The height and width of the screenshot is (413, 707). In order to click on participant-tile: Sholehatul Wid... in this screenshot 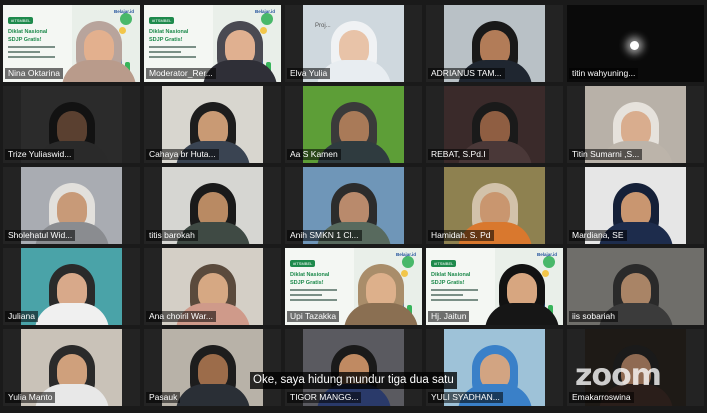, I will do `click(71, 205)`.